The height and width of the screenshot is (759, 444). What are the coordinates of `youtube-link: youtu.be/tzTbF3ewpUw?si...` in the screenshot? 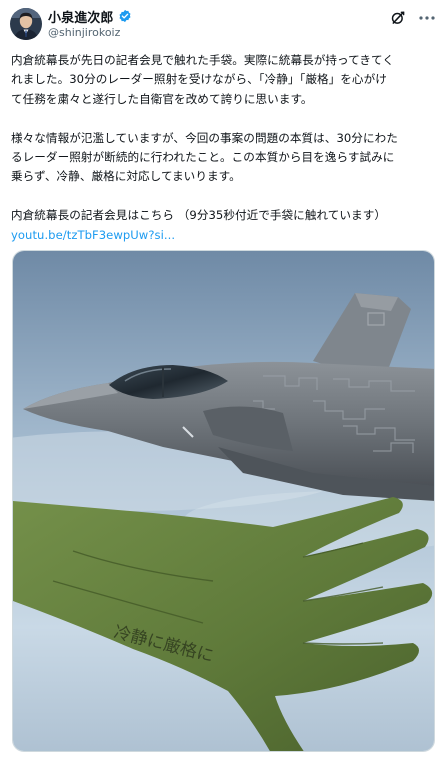 It's located at (93, 235).